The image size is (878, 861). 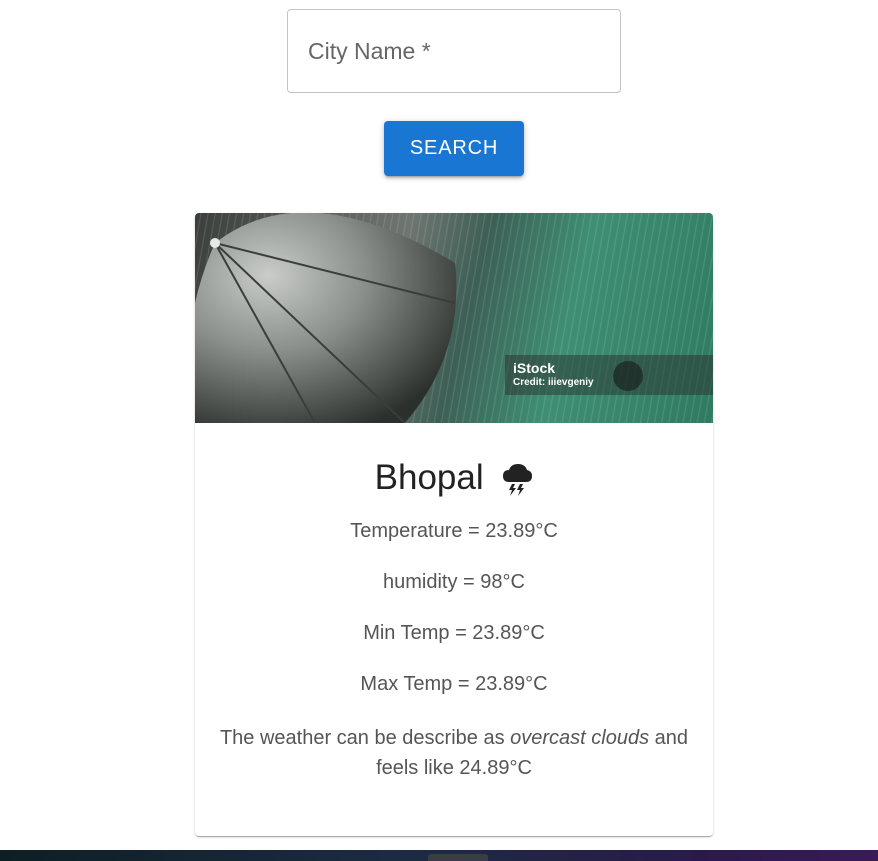 I want to click on description-condition: overcast clouds, so click(x=580, y=738).